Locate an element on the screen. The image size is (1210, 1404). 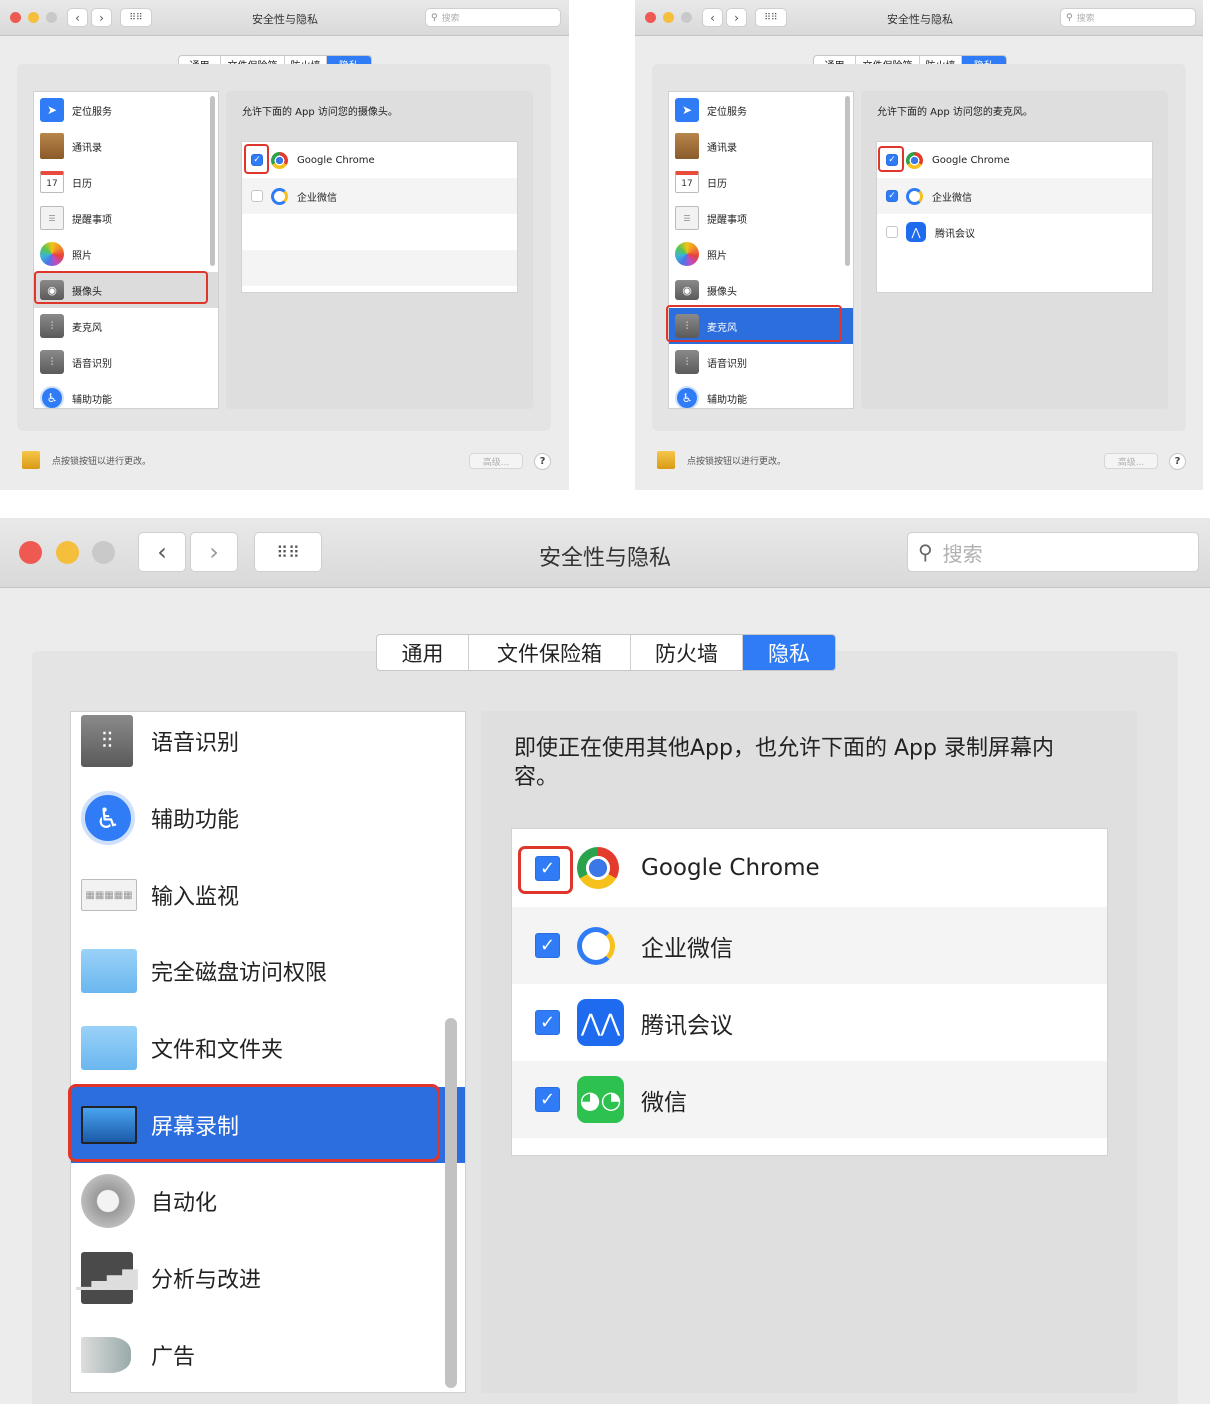
sidebar-item-label: 提醒事项 is located at coordinates (92, 220).